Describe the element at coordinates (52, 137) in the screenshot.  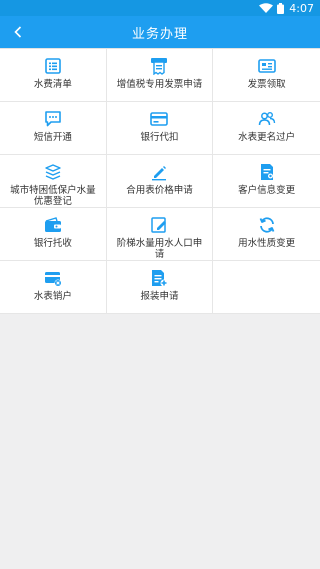
I see `service-label: 短信开通` at that location.